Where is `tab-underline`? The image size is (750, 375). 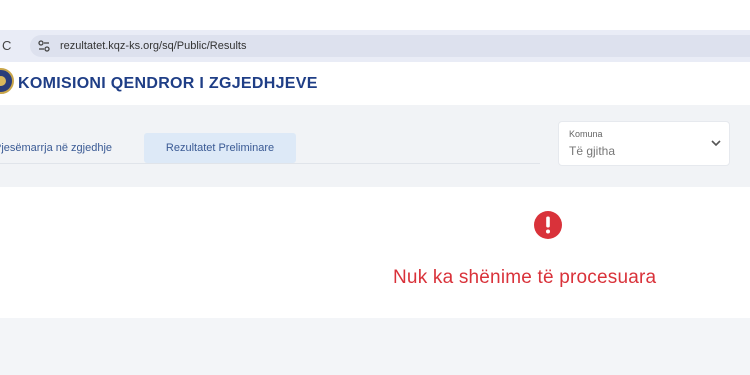 tab-underline is located at coordinates (270, 163).